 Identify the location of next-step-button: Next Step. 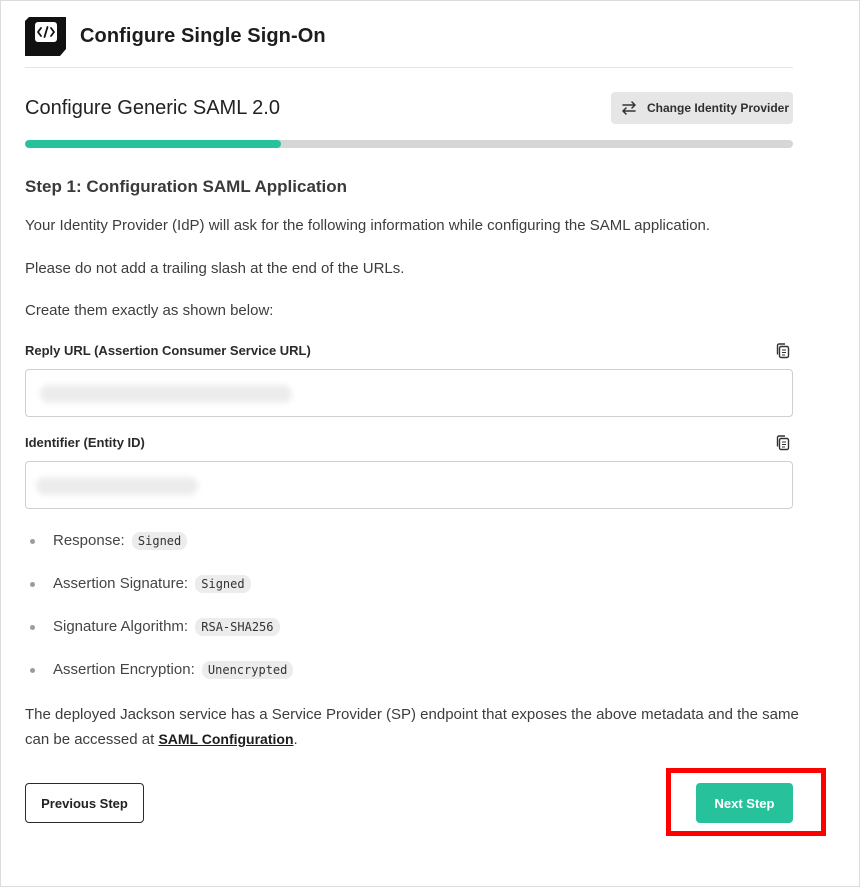
(744, 803).